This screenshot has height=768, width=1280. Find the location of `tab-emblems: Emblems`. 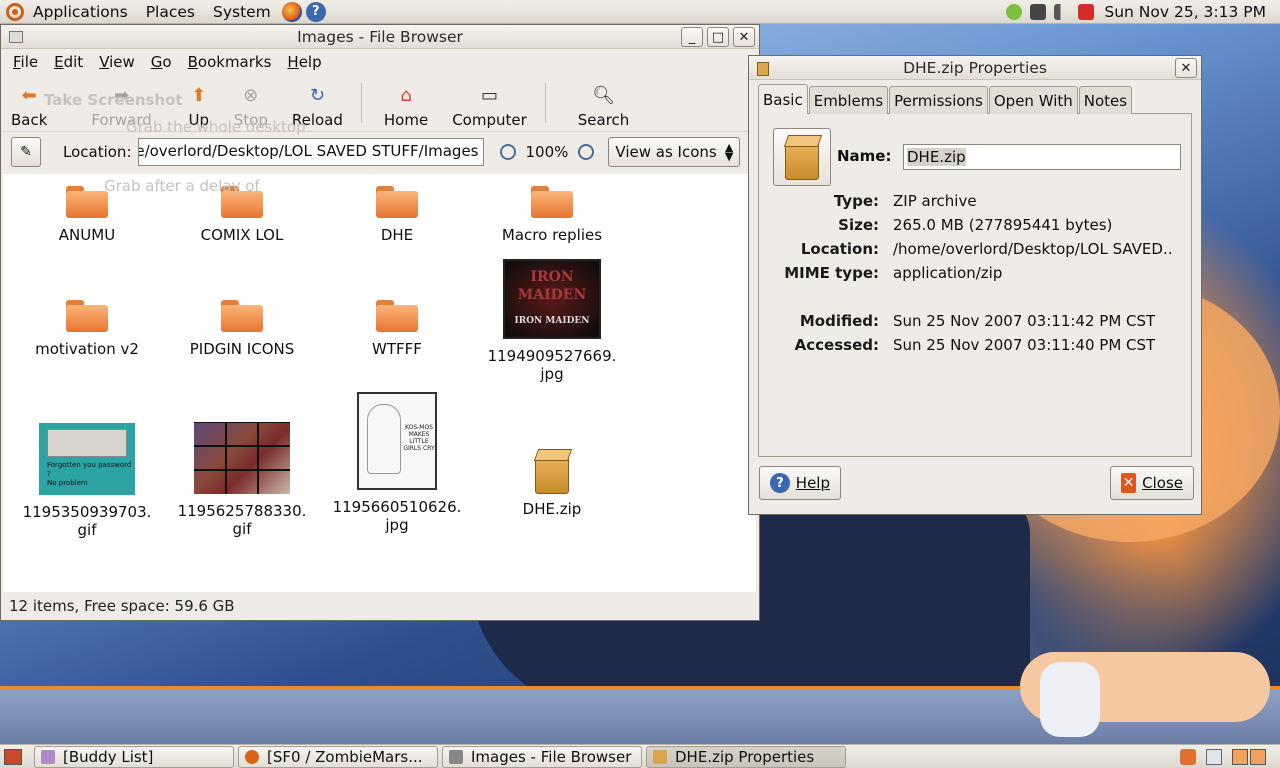

tab-emblems: Emblems is located at coordinates (848, 100).